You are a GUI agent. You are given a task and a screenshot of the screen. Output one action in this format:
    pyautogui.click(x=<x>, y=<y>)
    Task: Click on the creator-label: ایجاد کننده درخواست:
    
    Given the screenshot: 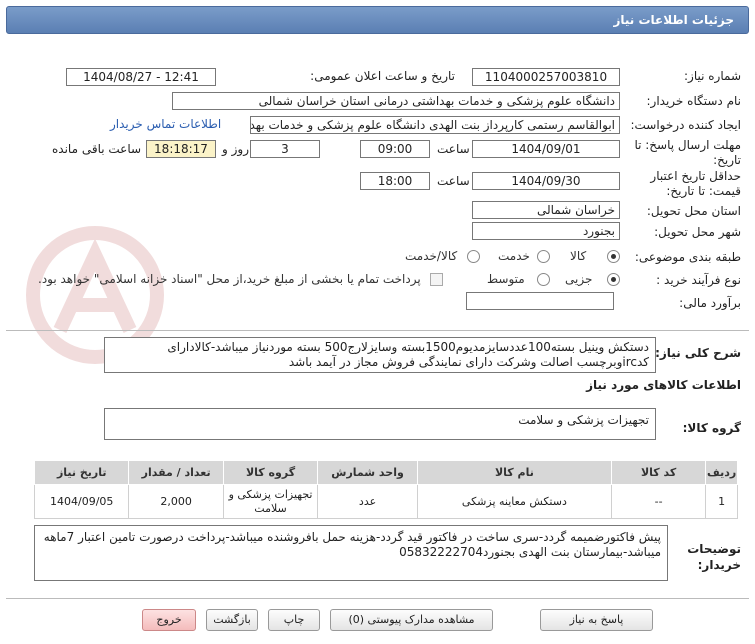 What is the action you would take?
    pyautogui.click(x=685, y=125)
    